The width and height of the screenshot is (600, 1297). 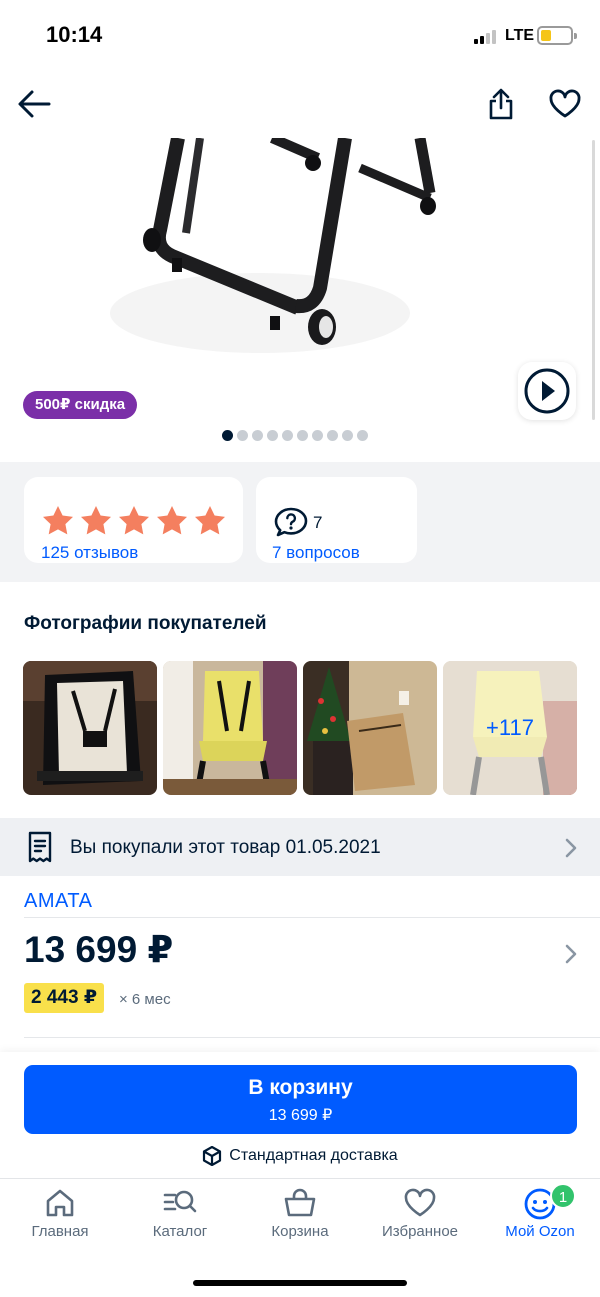 What do you see at coordinates (64, 998) in the screenshot?
I see `installment-price: 2 443 ₽` at bounding box center [64, 998].